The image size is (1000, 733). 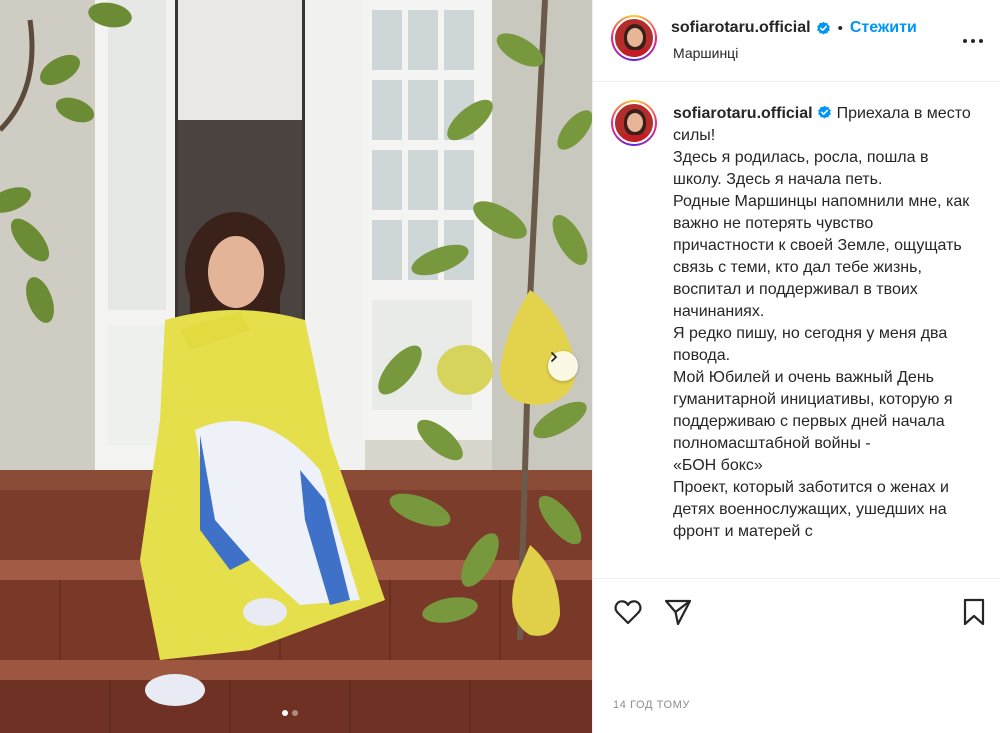 What do you see at coordinates (554, 357) in the screenshot?
I see `chevron-right-icon` at bounding box center [554, 357].